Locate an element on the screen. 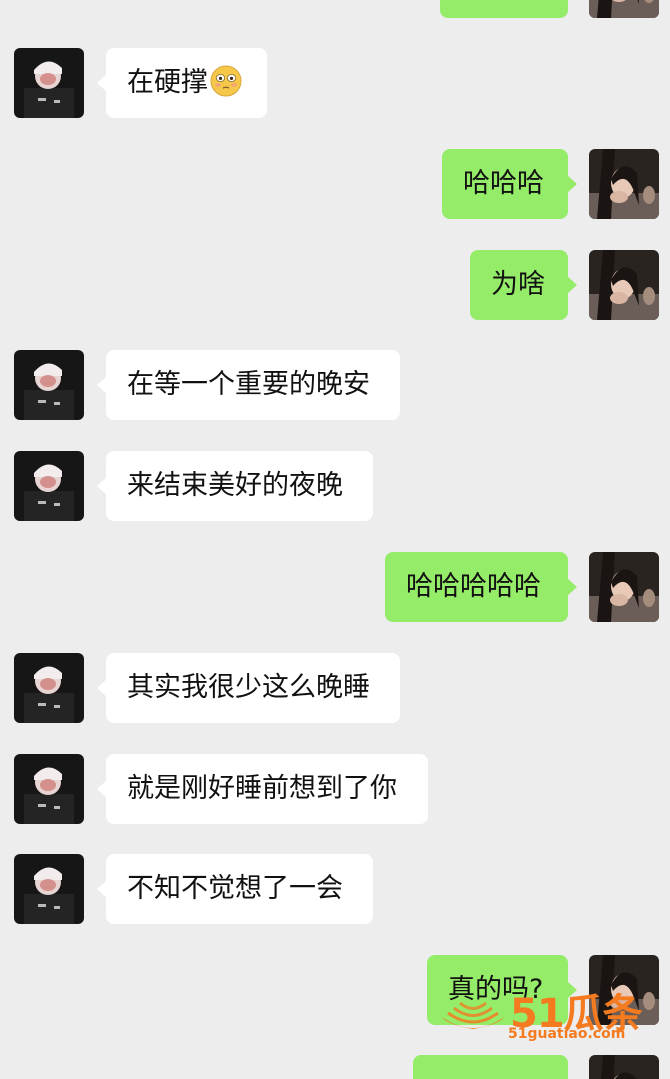 This screenshot has width=670, height=1079. message-bubble-received: 不知不觉想了一会 is located at coordinates (235, 889).